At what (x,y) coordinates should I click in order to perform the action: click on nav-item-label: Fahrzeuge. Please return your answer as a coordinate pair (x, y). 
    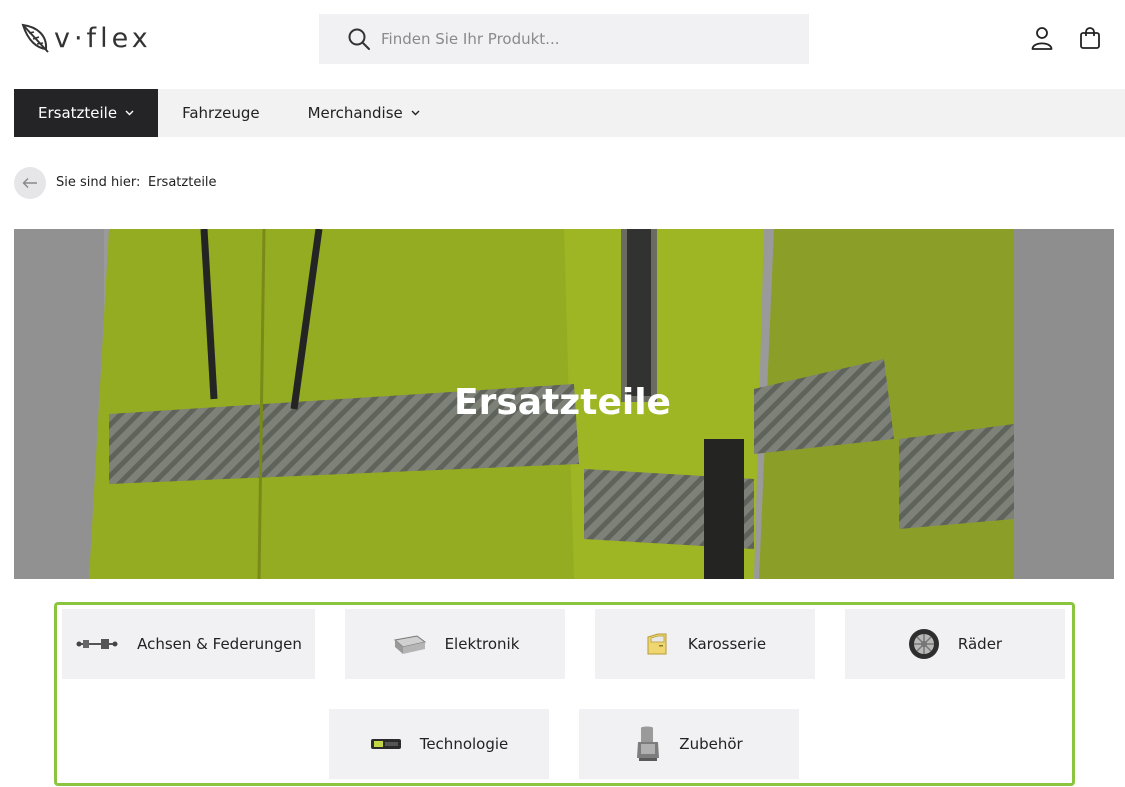
    Looking at the image, I should click on (221, 113).